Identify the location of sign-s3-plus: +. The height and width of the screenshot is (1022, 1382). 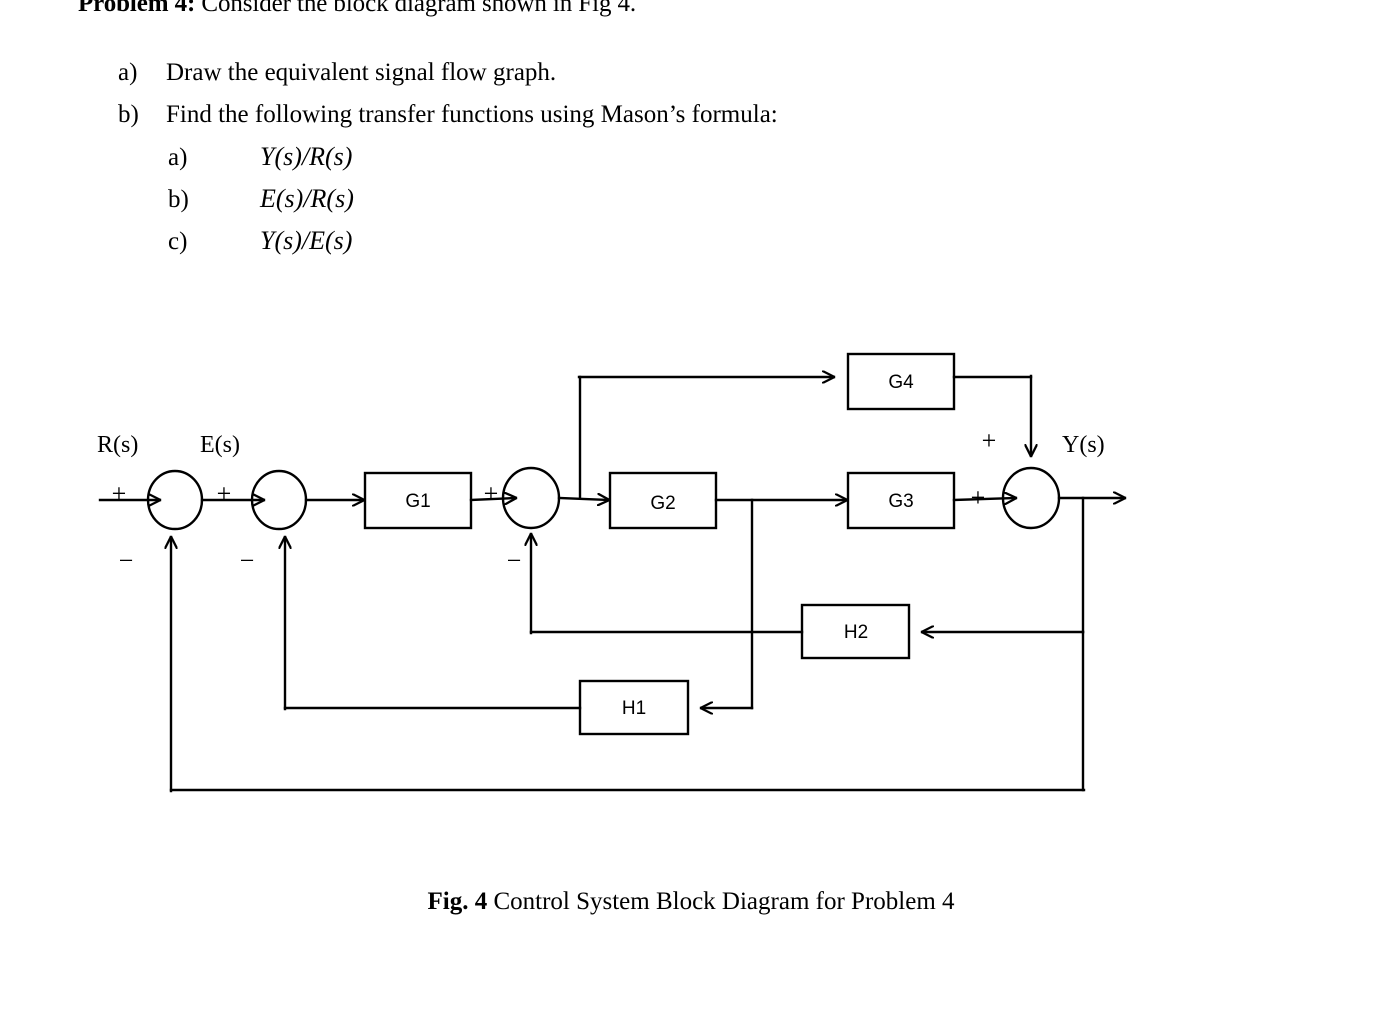
(491, 493).